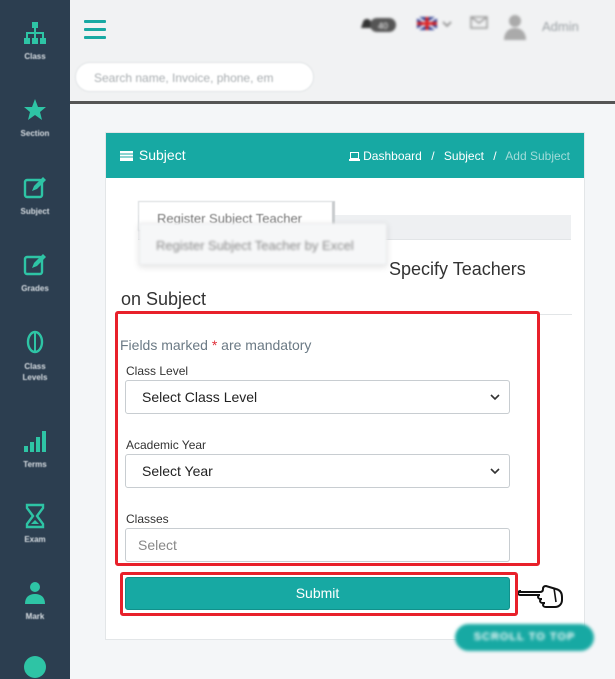  Describe the element at coordinates (35, 56) in the screenshot. I see `sidebar-item-label: Class` at that location.